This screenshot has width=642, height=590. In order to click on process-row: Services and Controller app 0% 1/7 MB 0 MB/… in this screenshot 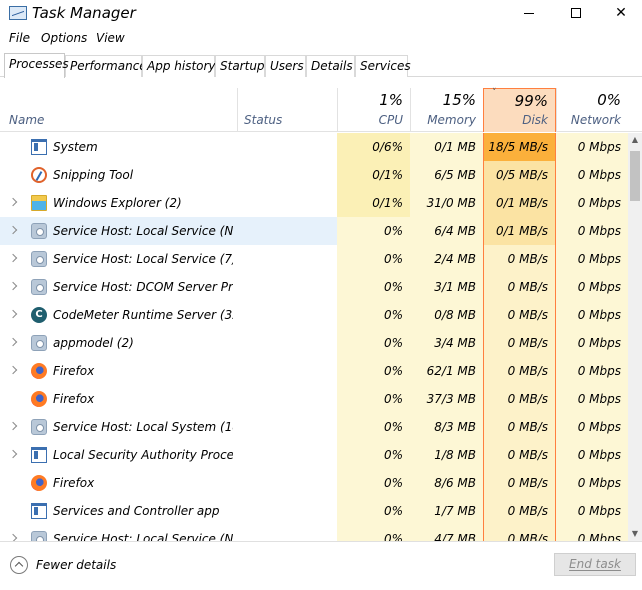, I will do `click(314, 511)`.